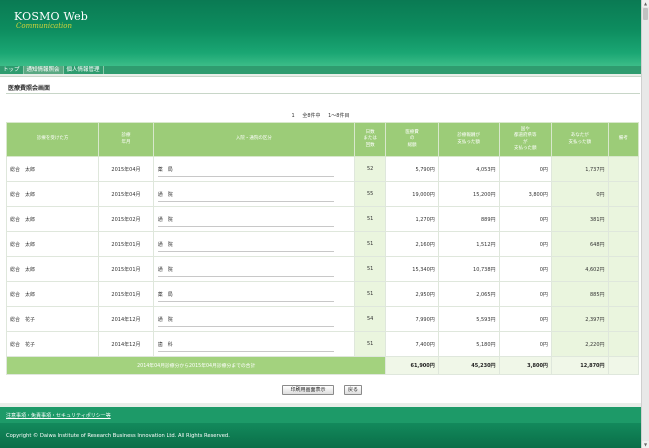 The width and height of the screenshot is (649, 448). I want to click on table-row: 総合 花子 2014年12月歯 科 51 7,400円 5,180円 0円 2,220円, so click(322, 344).